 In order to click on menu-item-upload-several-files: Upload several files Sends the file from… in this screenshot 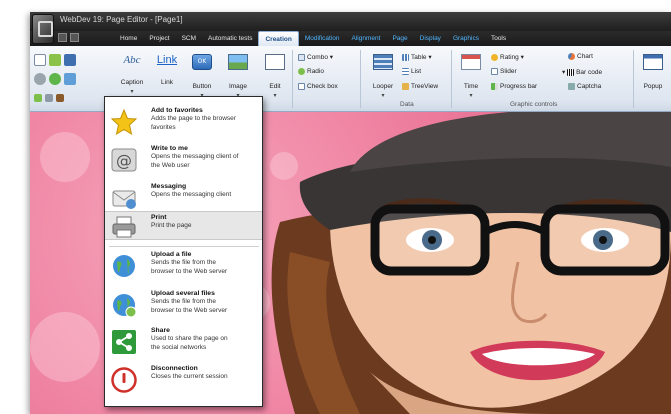, I will do `click(183, 304)`.